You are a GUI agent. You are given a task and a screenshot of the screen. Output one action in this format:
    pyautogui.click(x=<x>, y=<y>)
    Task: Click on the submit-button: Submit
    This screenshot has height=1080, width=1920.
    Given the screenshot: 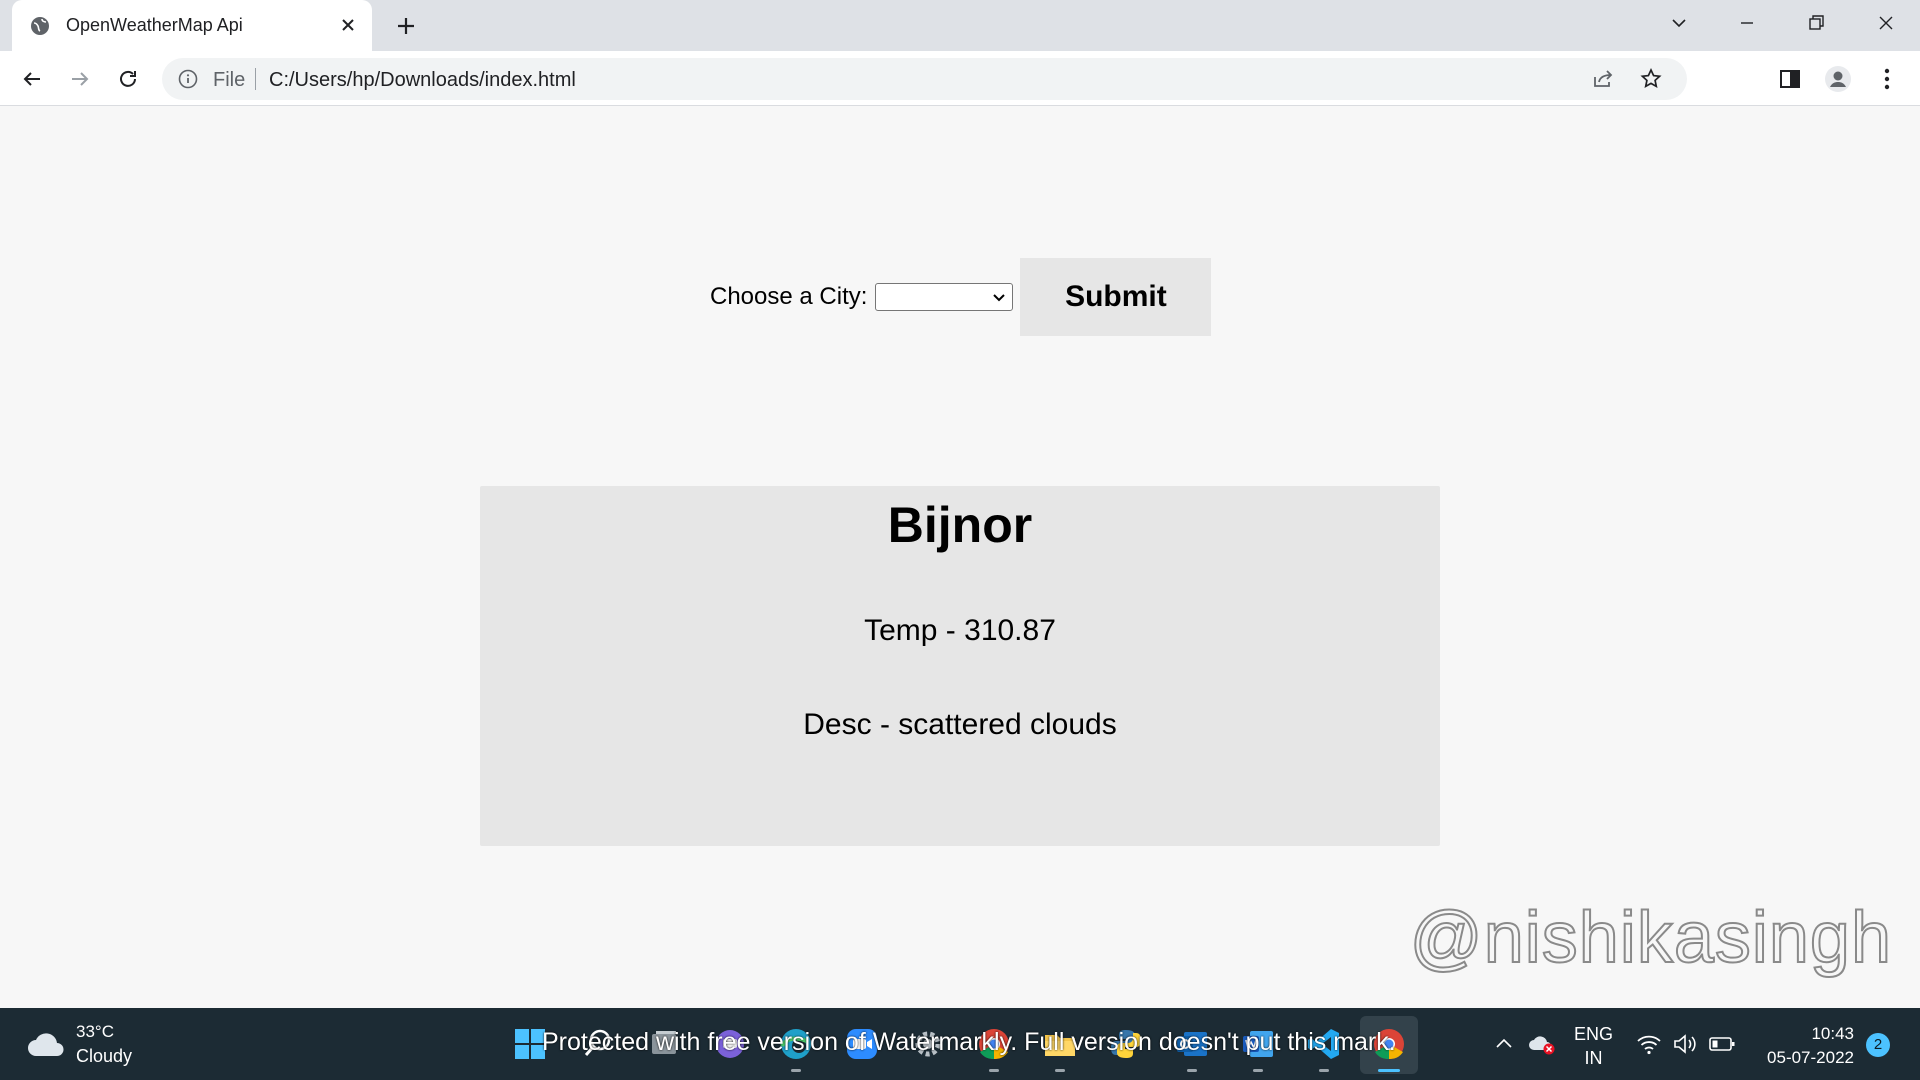 What is the action you would take?
    pyautogui.click(x=1116, y=297)
    